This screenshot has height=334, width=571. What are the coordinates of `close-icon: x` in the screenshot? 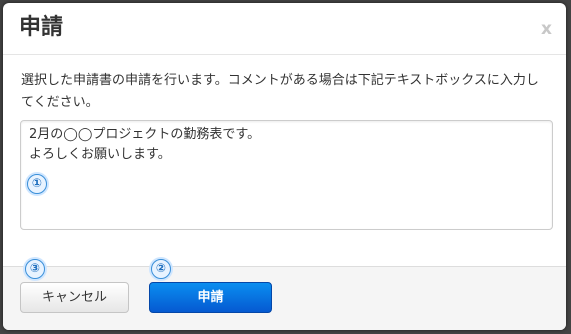 It's located at (546, 29).